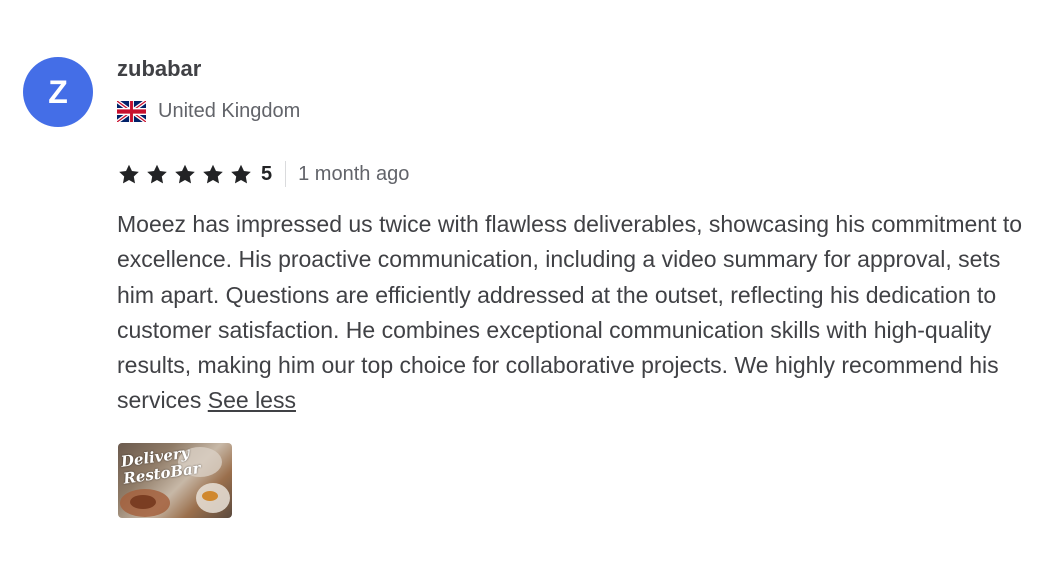 The width and height of the screenshot is (1056, 568). Describe the element at coordinates (267, 173) in the screenshot. I see `rating-score: 5` at that location.